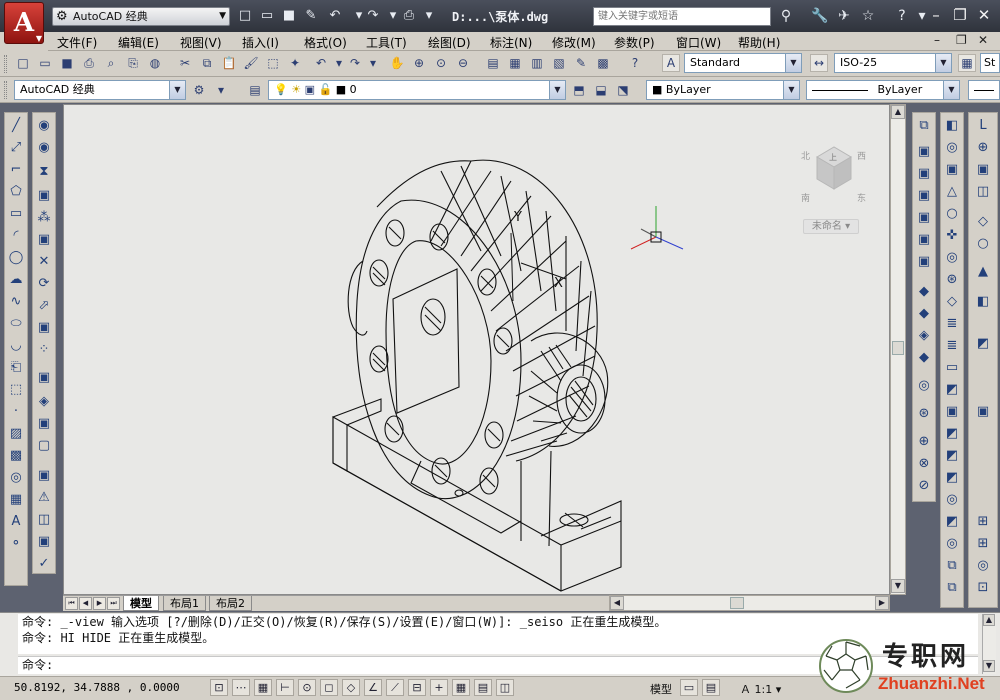 Image resolution: width=1000 pixels, height=700 pixels. I want to click on menu-tools: 工具(T), so click(386, 42).